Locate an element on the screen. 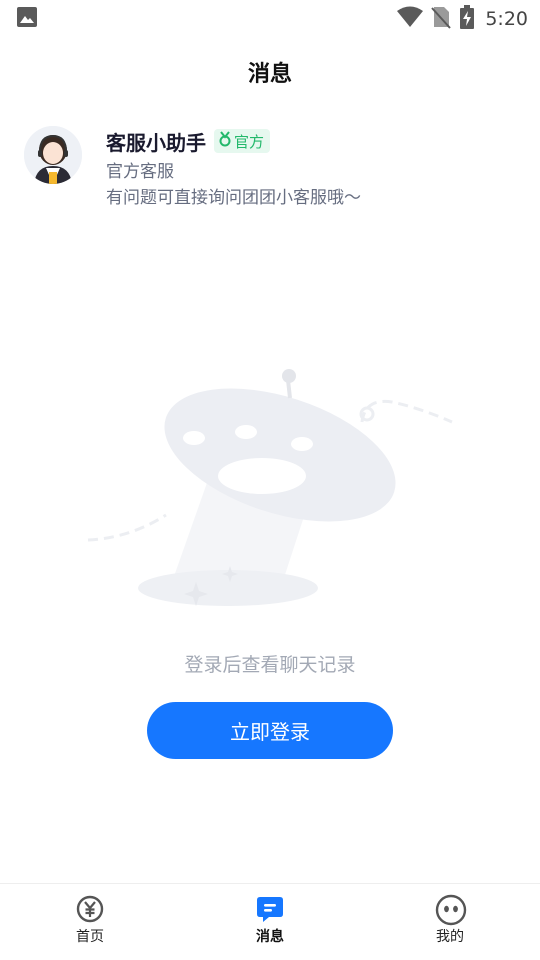  tab-messages: 消息 is located at coordinates (270, 922).